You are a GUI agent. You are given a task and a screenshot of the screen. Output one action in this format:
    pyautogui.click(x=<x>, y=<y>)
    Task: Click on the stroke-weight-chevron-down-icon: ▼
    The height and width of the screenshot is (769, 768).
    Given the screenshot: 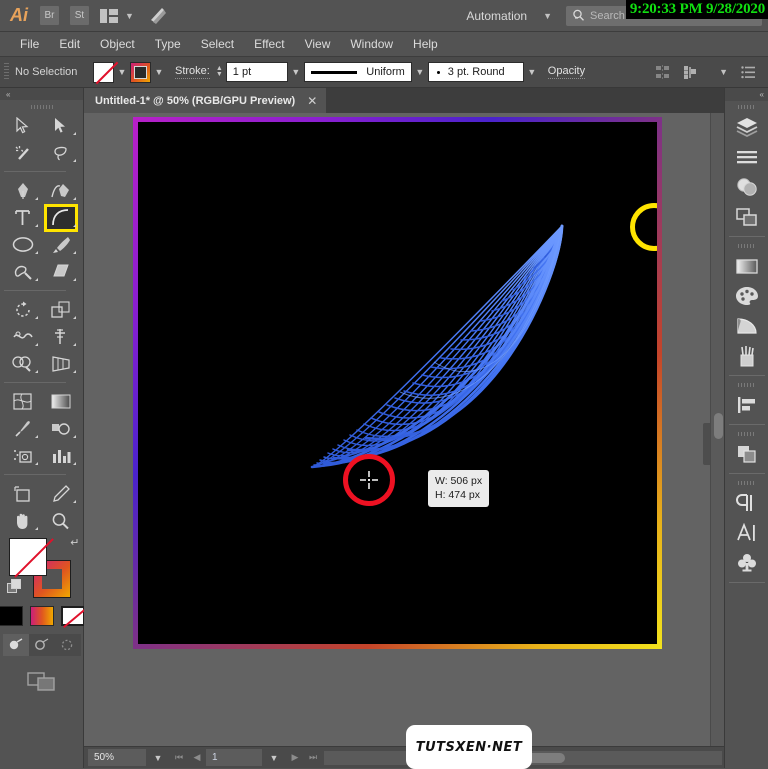 What is the action you would take?
    pyautogui.click(x=296, y=72)
    